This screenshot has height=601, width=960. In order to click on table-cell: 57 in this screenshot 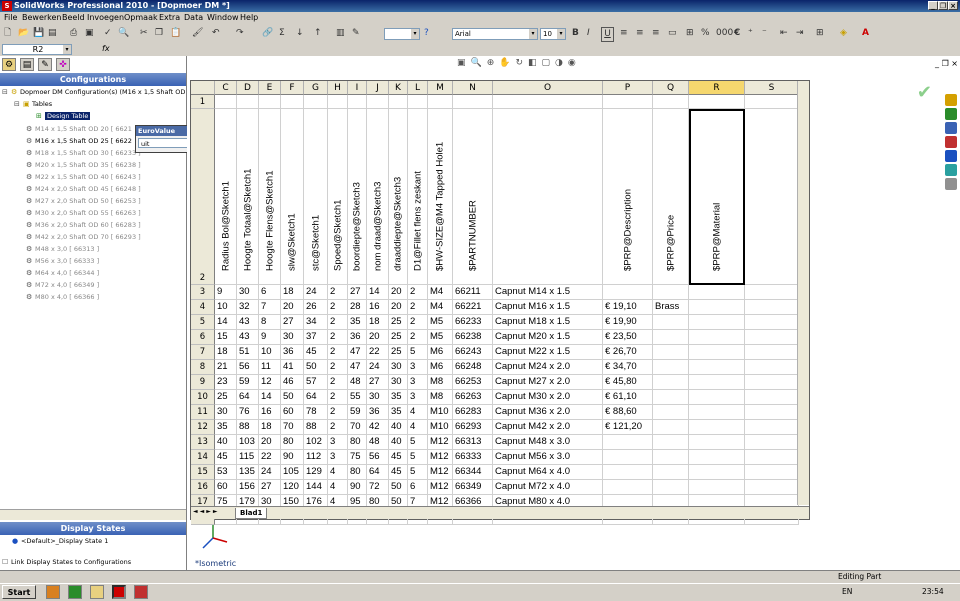, I will do `click(316, 382)`.